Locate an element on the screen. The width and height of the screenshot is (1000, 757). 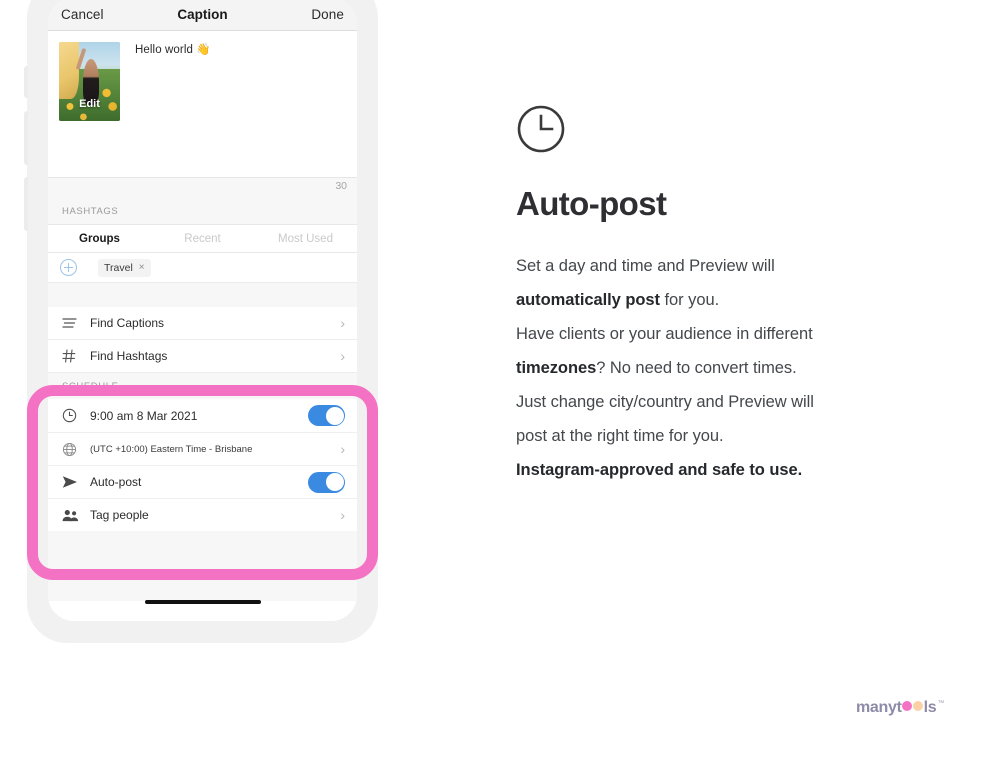
app-navbar: Cancel Caption Done is located at coordinates (202, 15).